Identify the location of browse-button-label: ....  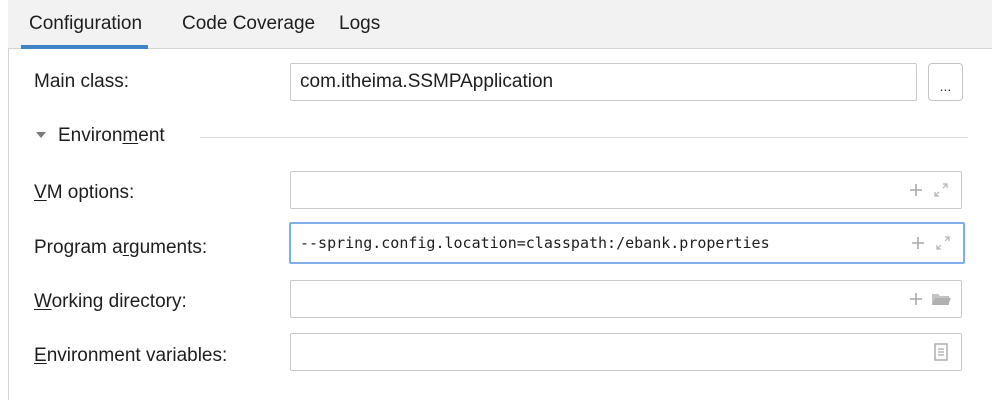
(945, 86).